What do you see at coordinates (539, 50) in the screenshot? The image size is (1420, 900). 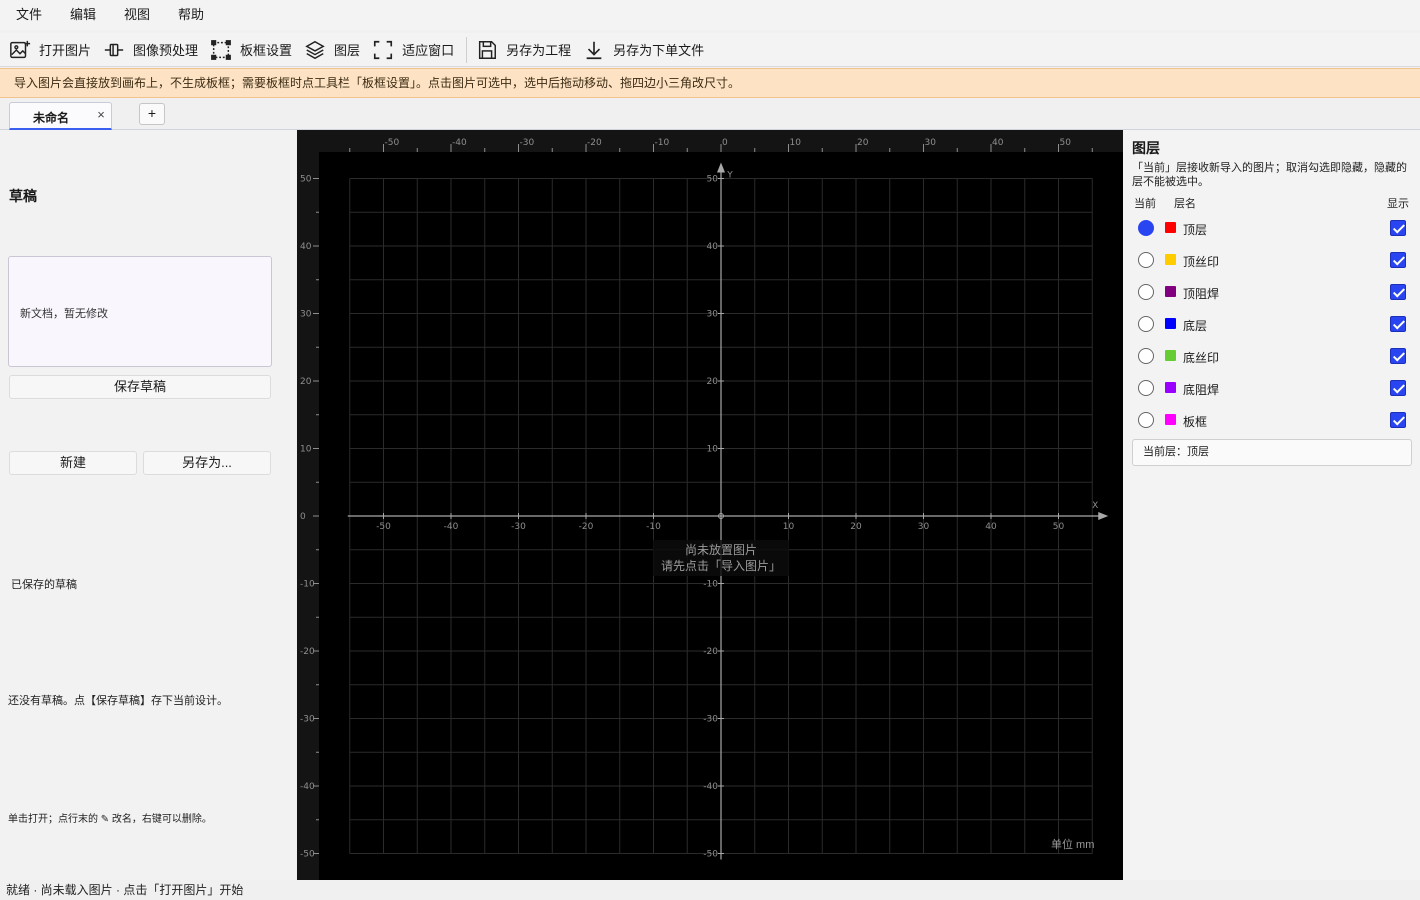 I see `save-project-label: 另存为工程` at bounding box center [539, 50].